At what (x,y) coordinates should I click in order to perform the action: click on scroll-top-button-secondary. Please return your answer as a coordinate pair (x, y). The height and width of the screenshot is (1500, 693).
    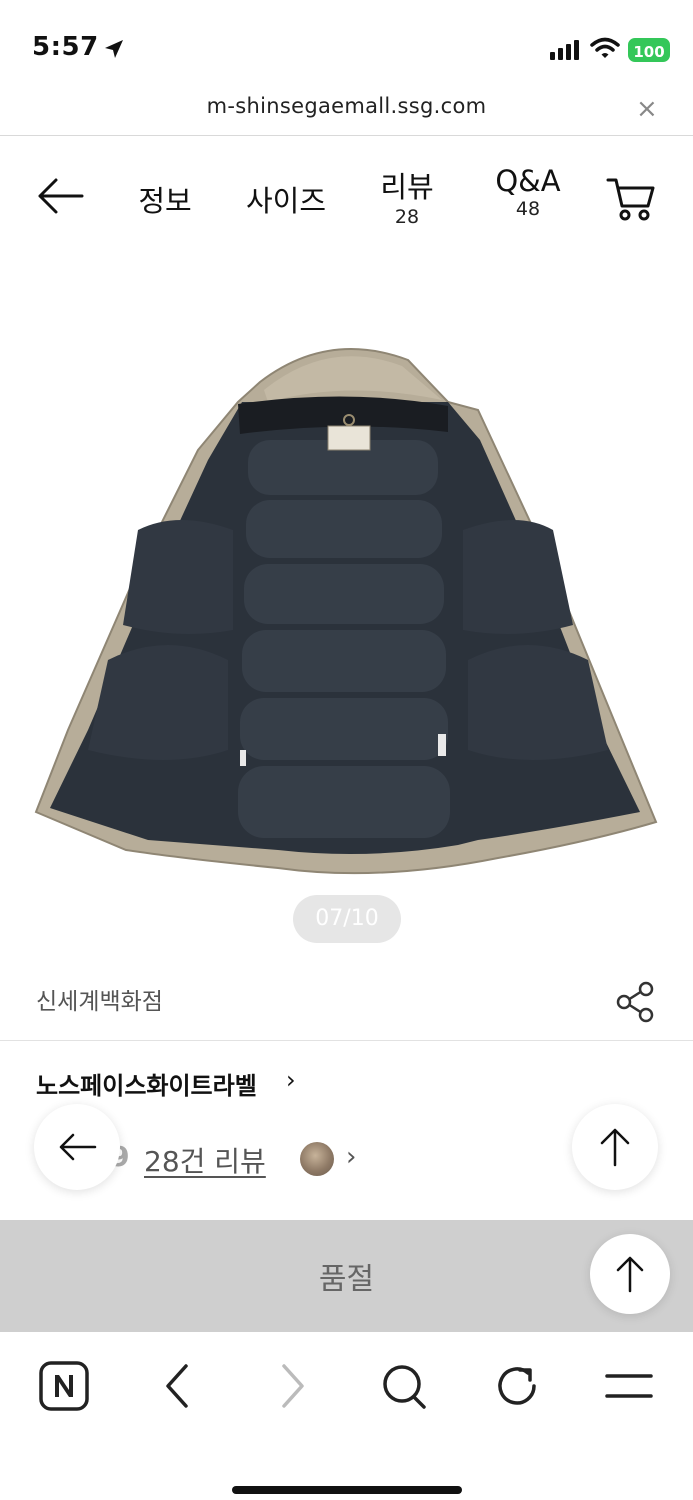
    Looking at the image, I should click on (630, 1274).